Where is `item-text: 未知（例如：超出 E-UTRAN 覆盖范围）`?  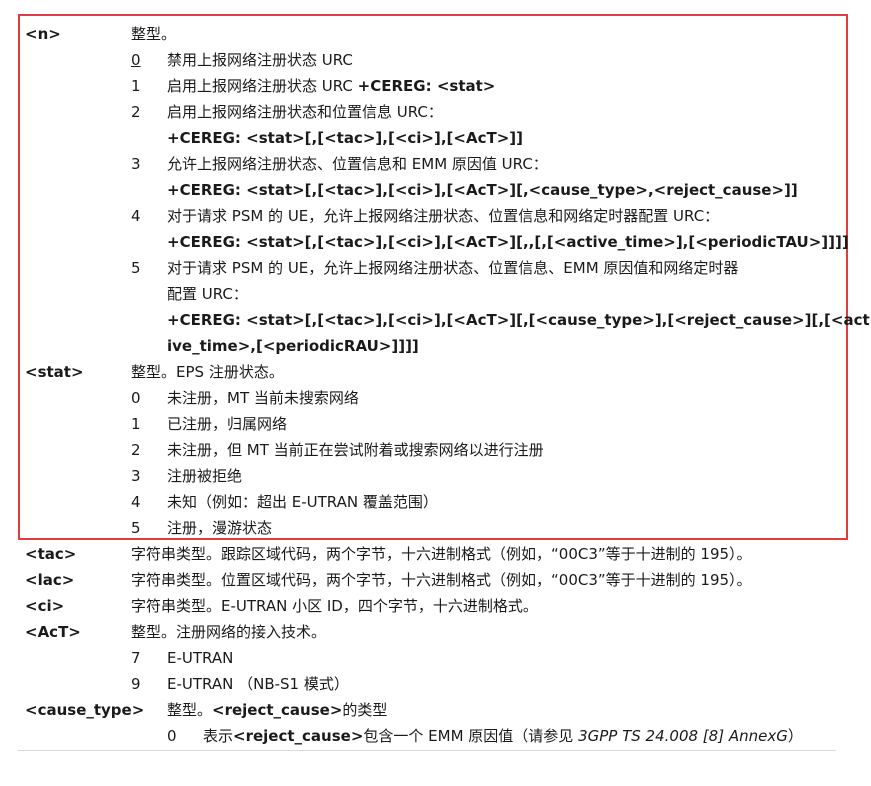 item-text: 未知（例如：超出 E-UTRAN 覆盖范围） is located at coordinates (302, 502).